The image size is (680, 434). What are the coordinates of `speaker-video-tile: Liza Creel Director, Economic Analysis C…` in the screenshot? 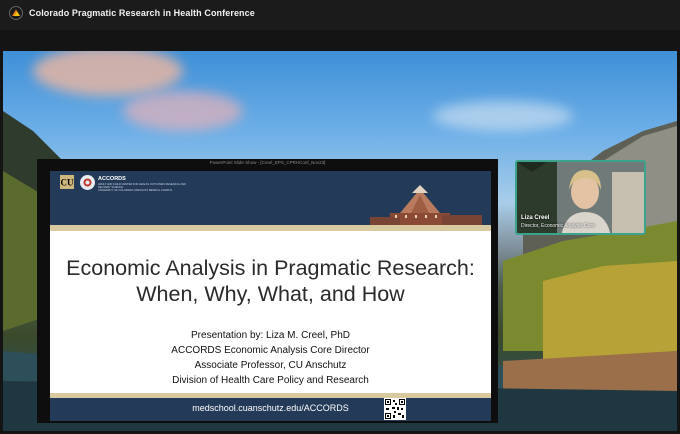 It's located at (580, 197).